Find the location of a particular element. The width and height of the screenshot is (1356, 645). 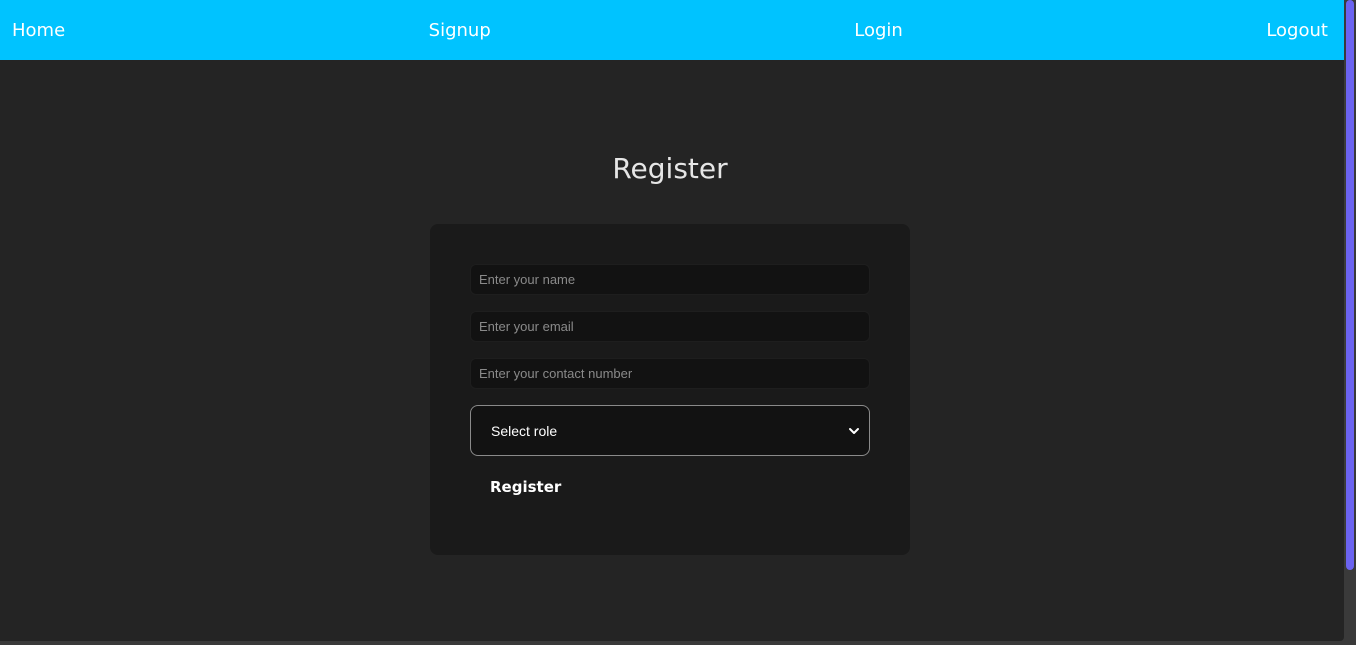

contact-number-input is located at coordinates (670, 373).